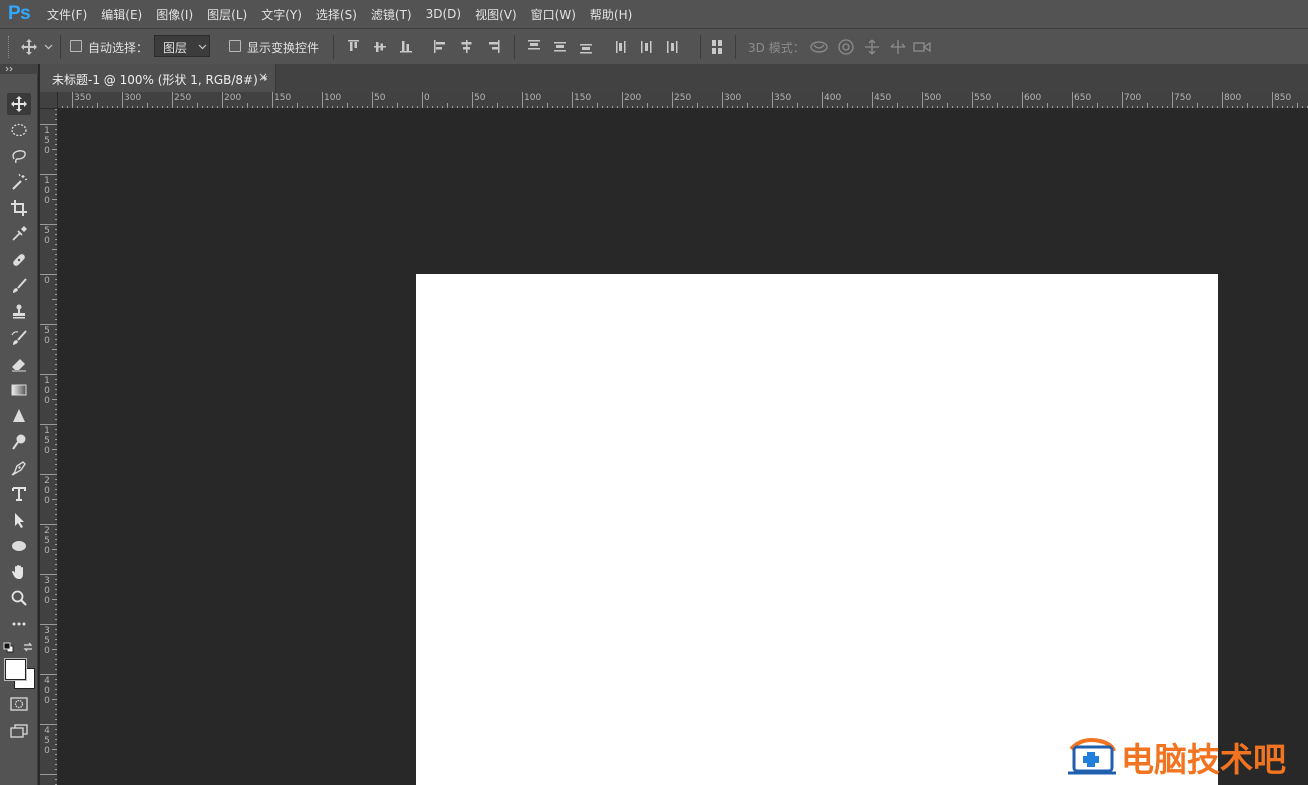 The height and width of the screenshot is (785, 1308). I want to click on ellipse-shape-icon, so click(19, 546).